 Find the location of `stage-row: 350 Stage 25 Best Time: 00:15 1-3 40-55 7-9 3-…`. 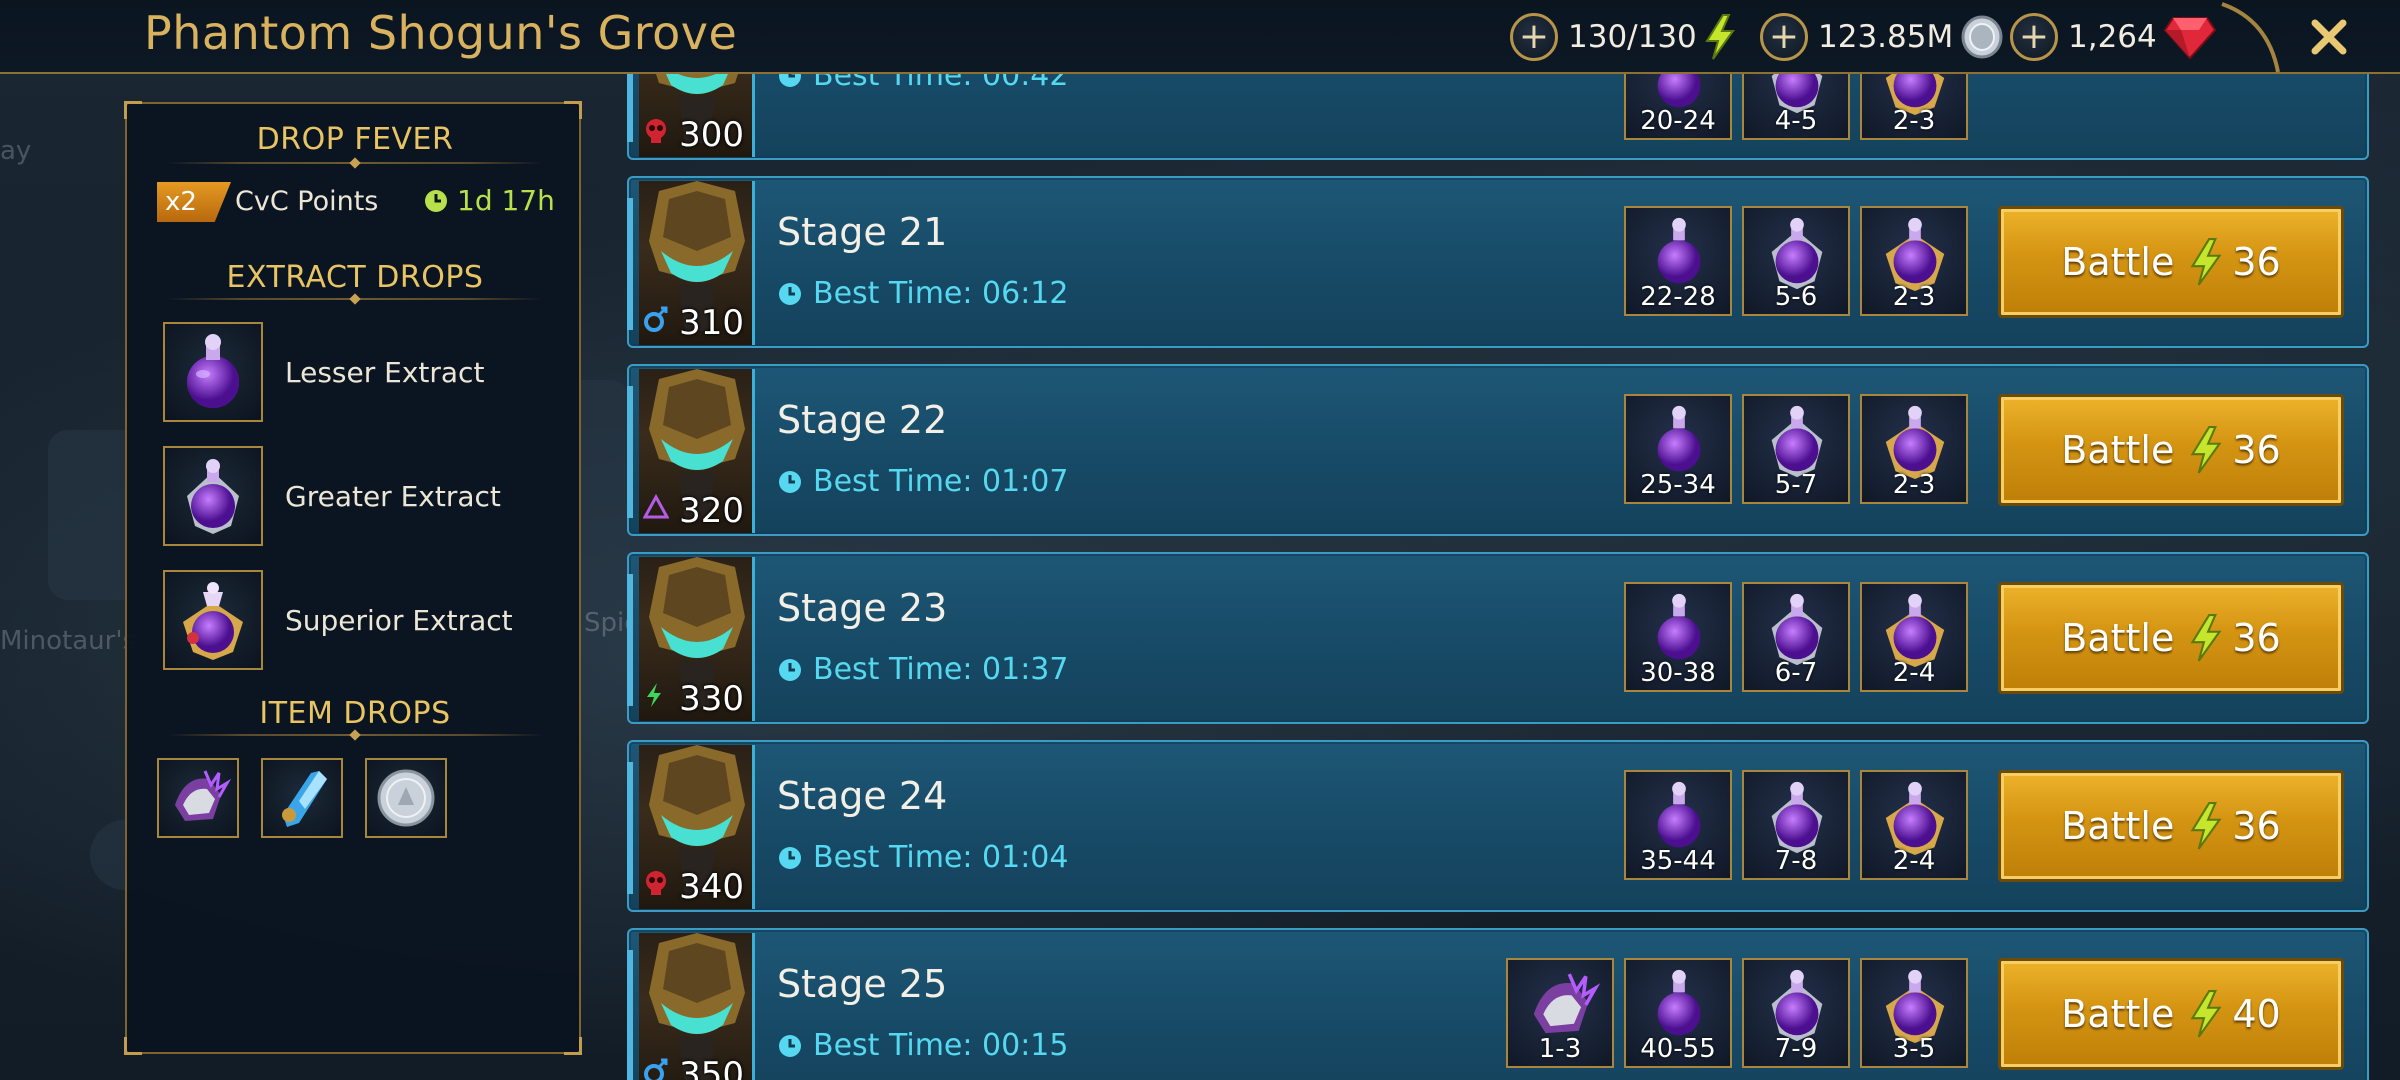

stage-row: 350 Stage 25 Best Time: 00:15 1-3 40-55 7-9 3-… is located at coordinates (1498, 1004).